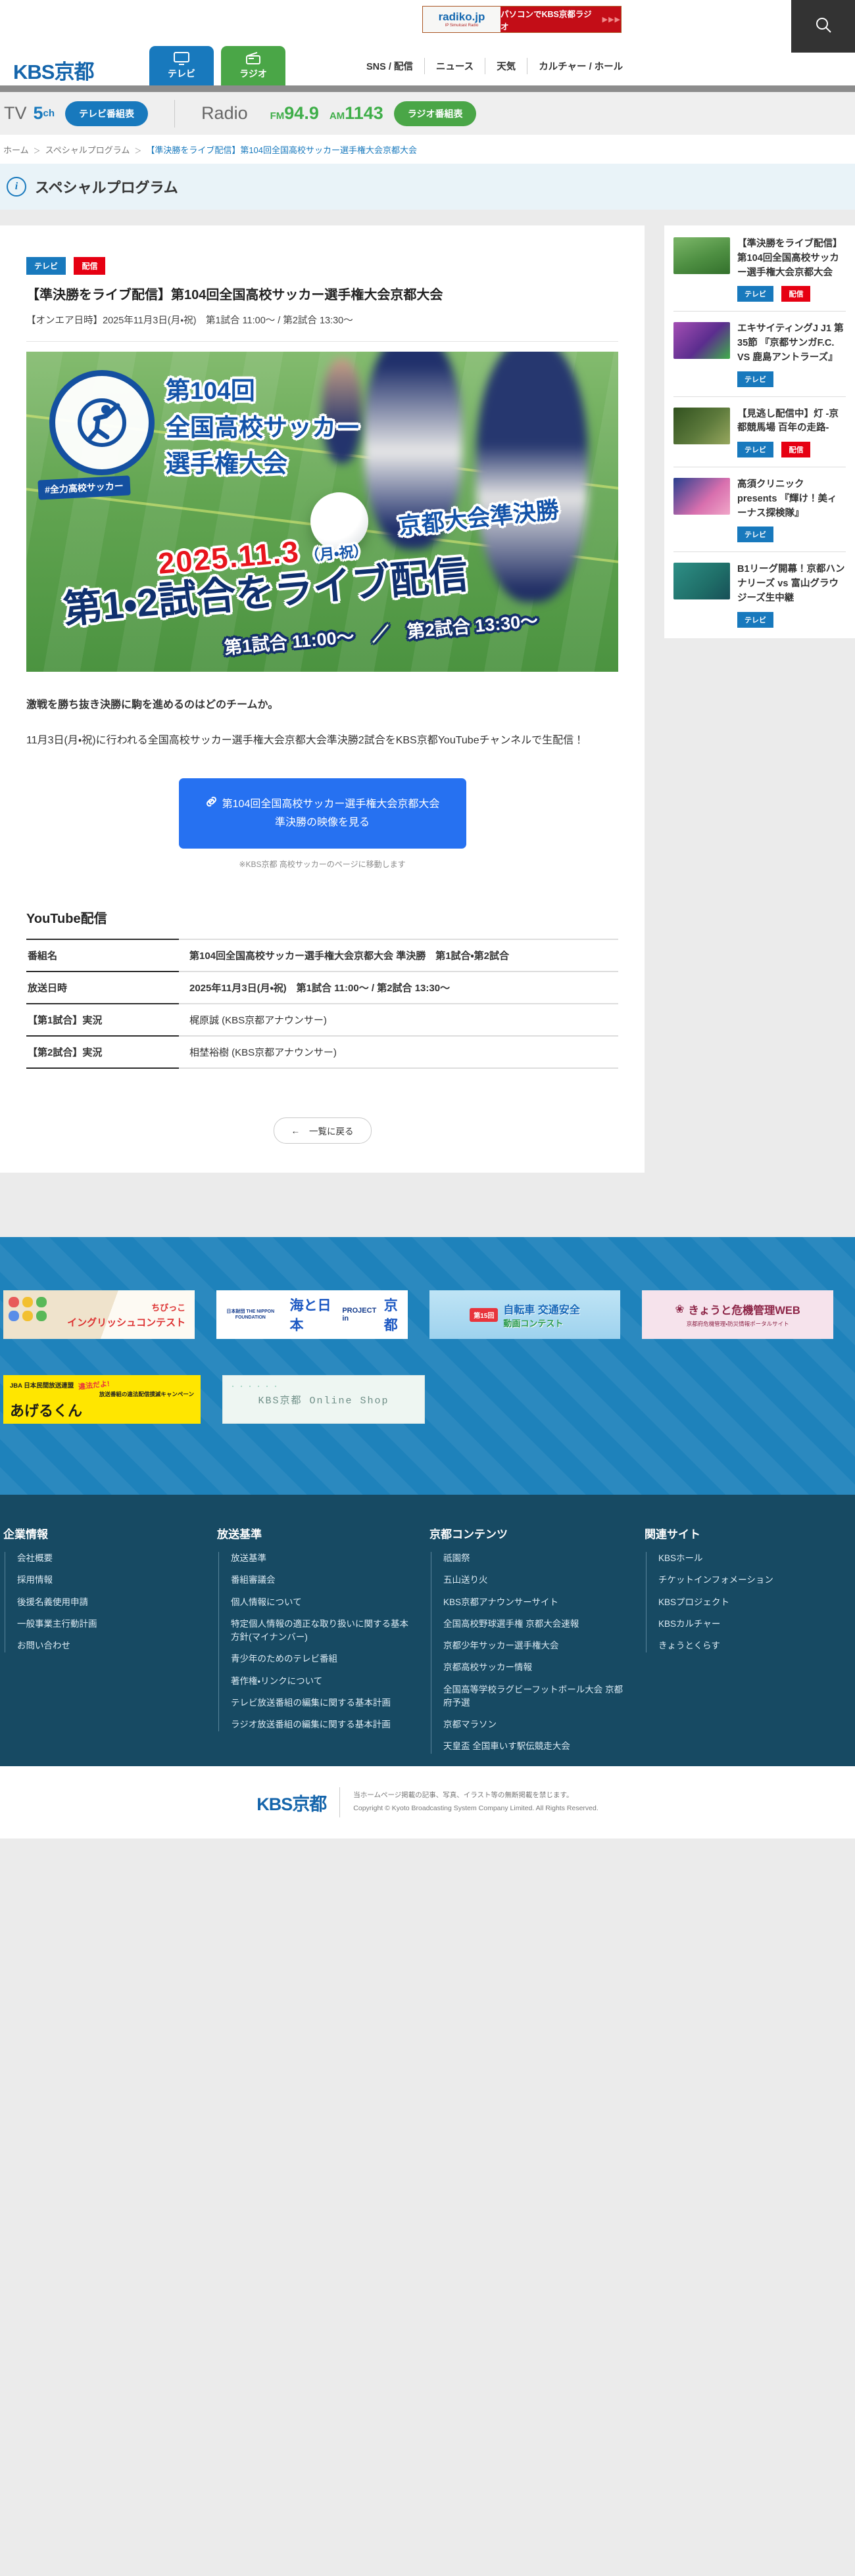 The width and height of the screenshot is (855, 2576). What do you see at coordinates (580, 66) in the screenshot?
I see `header-nav-item: カルチャー / ホール` at bounding box center [580, 66].